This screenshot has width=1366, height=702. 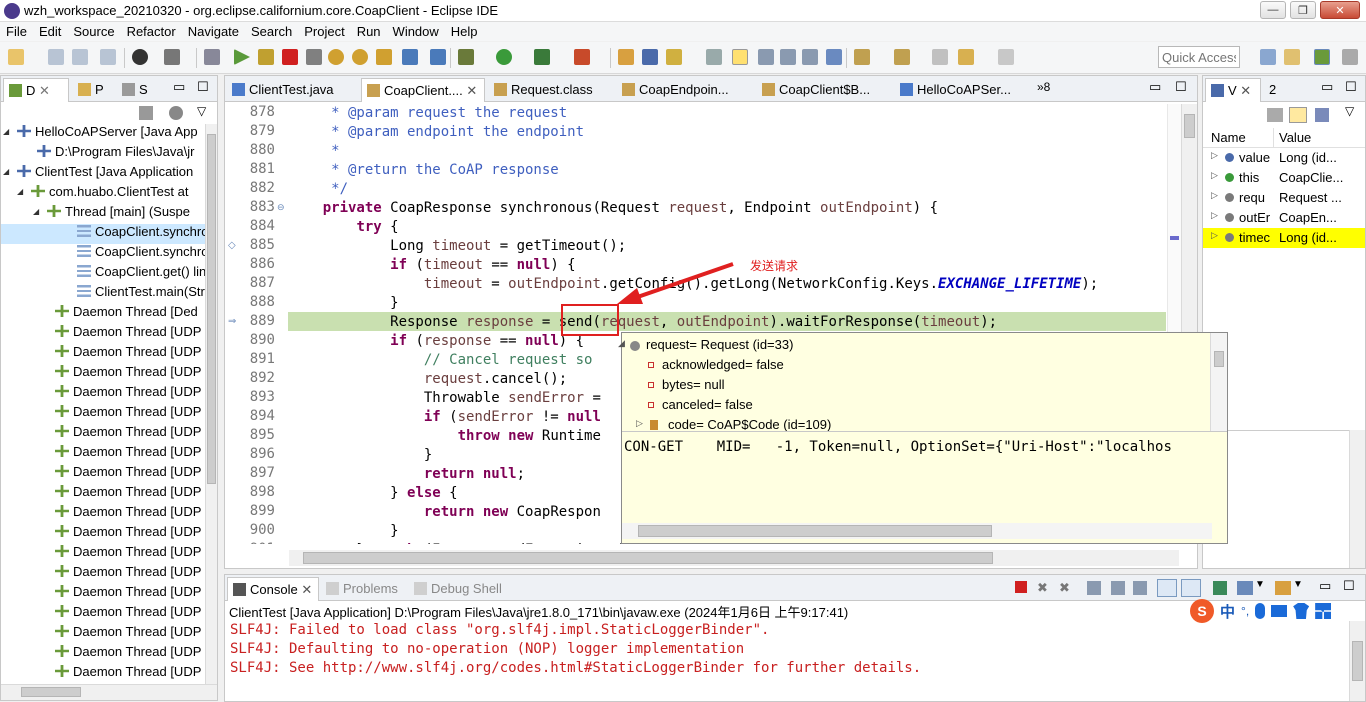 I want to click on menu-search: Search, so click(x=271, y=31).